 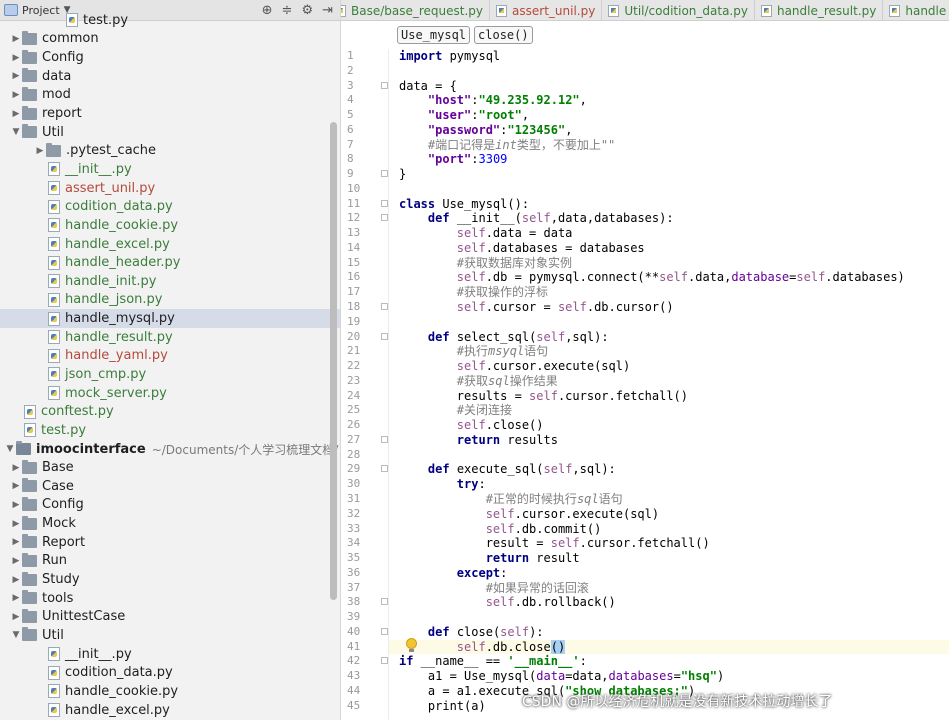 What do you see at coordinates (170, 411) in the screenshot?
I see `tree-file-item: conftest.py` at bounding box center [170, 411].